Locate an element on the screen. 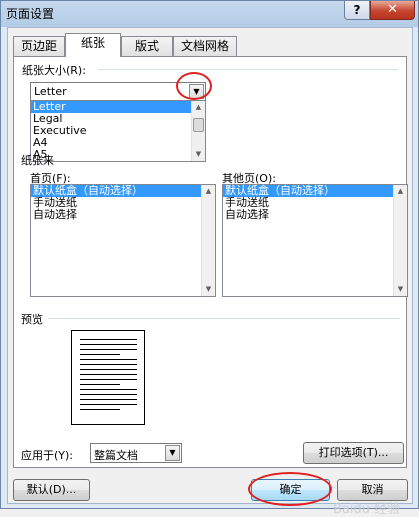  other-pages-tray-list: 默认纸盒（自动选择） 手动送纸 自动选择 ▲ ▼ is located at coordinates (315, 240).